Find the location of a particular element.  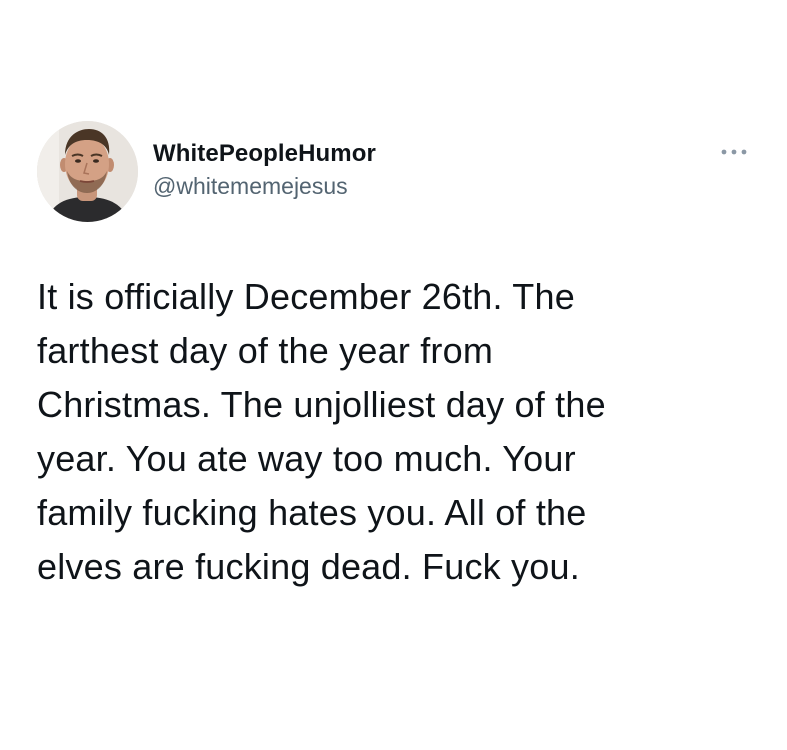

avatar-photo-icon is located at coordinates (87, 171).